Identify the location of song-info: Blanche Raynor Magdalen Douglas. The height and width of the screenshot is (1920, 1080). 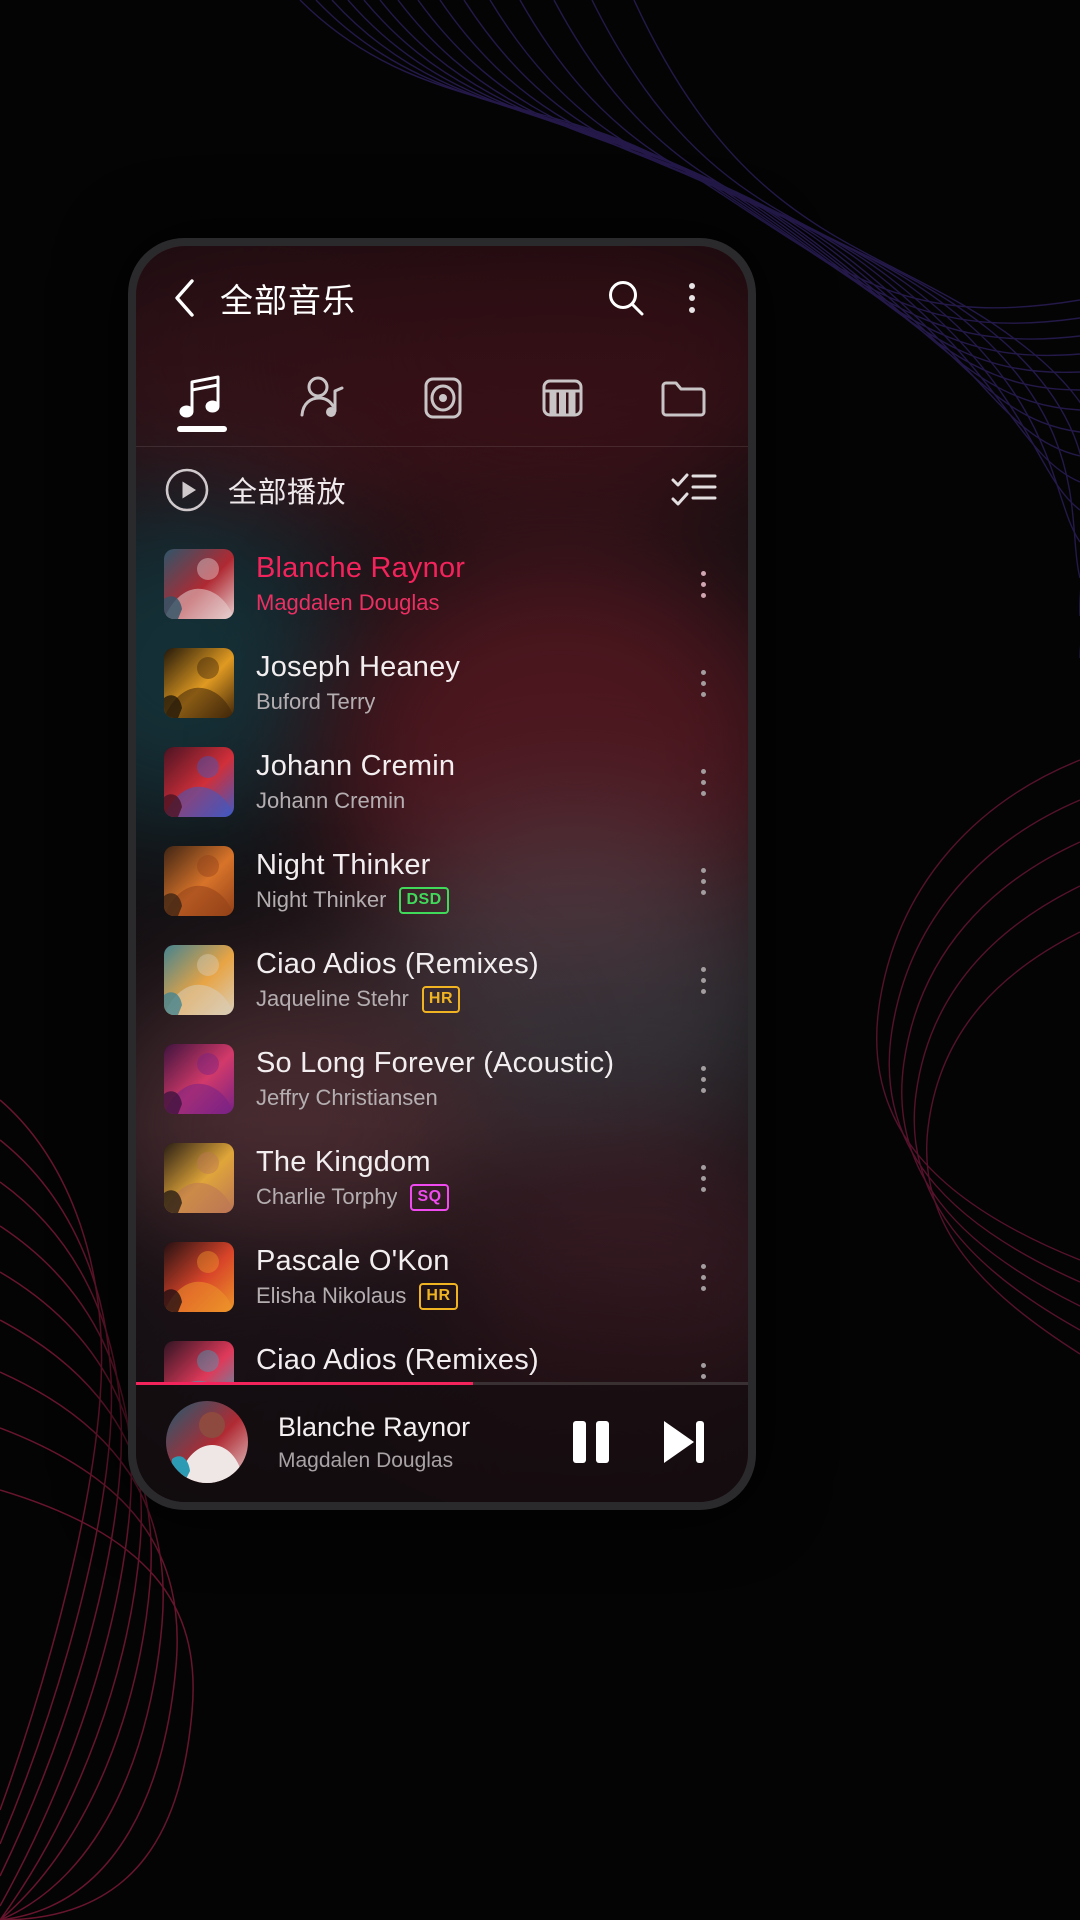
(457, 584).